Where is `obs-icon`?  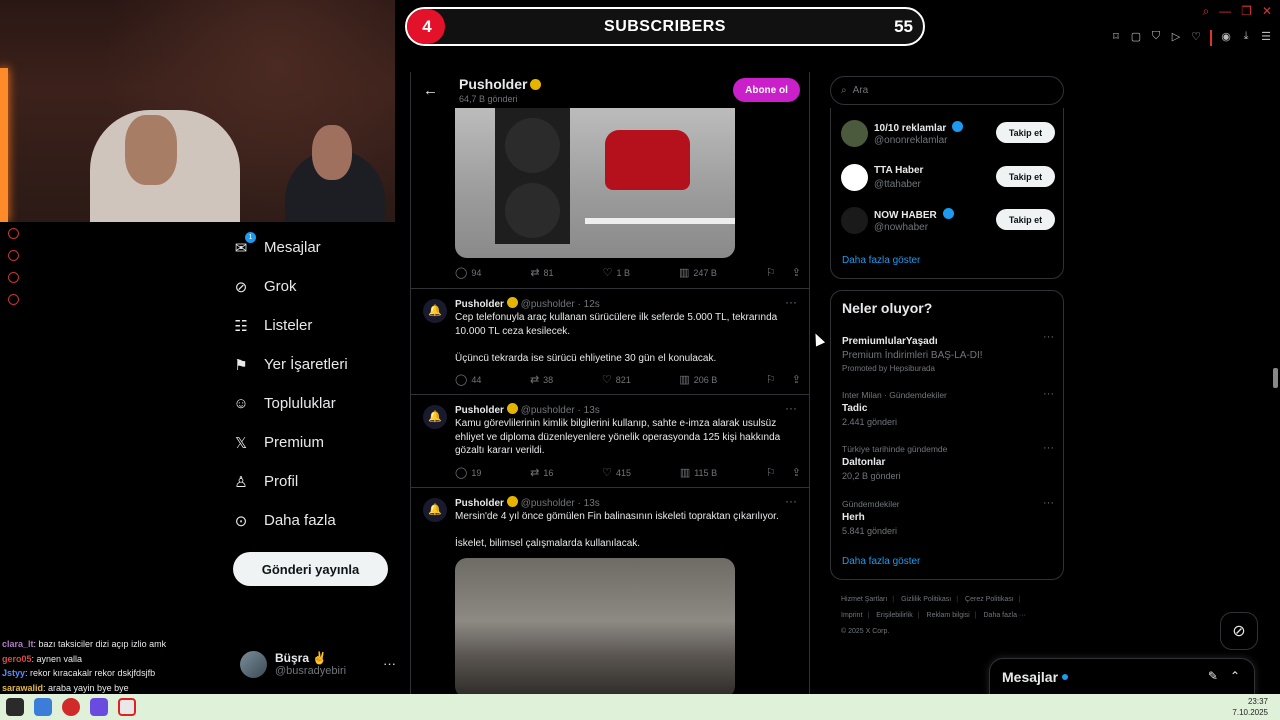
obs-icon is located at coordinates (71, 707).